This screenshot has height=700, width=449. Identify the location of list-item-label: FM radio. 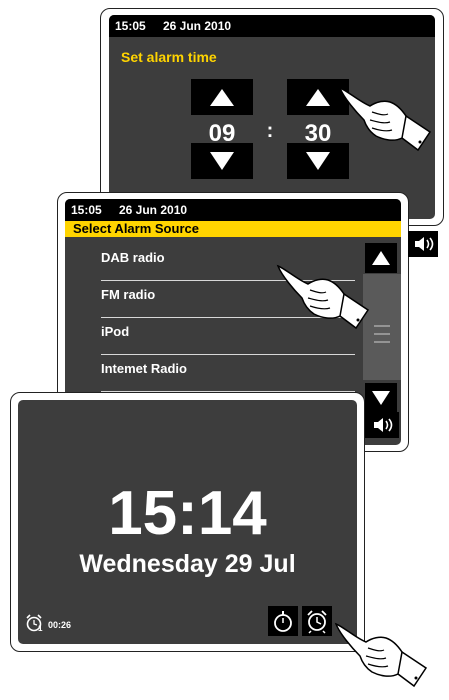
(128, 294).